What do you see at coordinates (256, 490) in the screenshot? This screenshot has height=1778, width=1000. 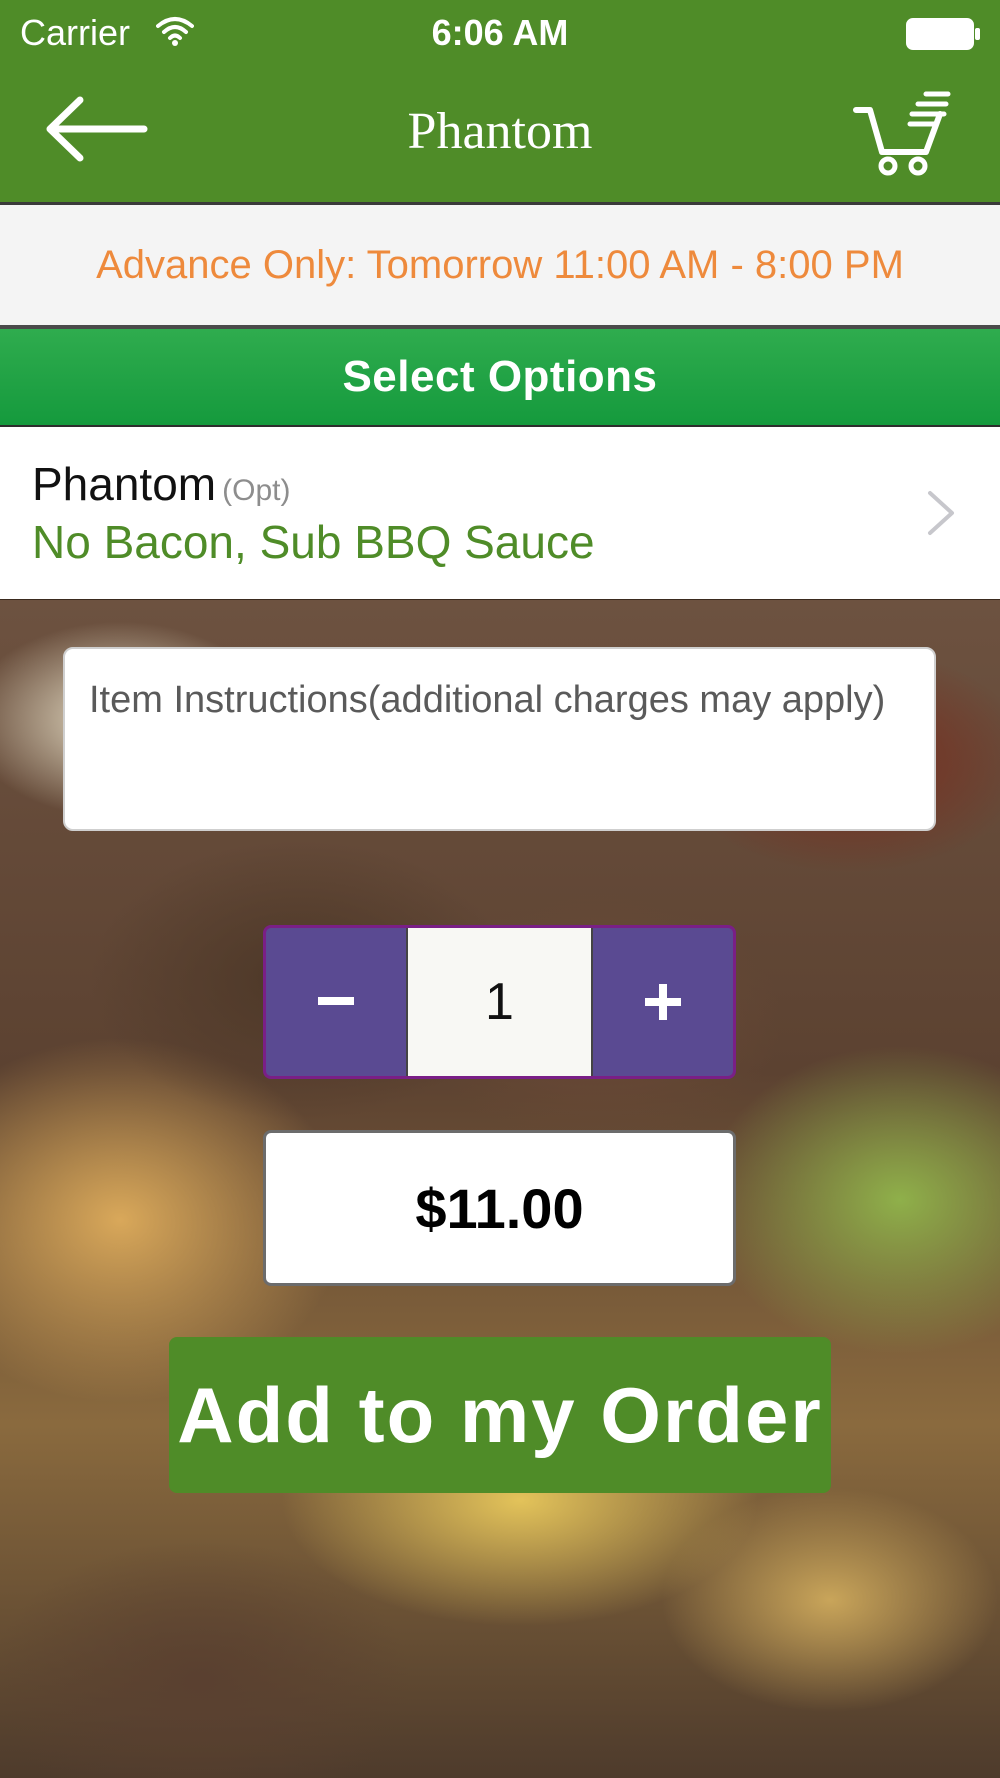 I see `option-optional-tag: (Opt)` at bounding box center [256, 490].